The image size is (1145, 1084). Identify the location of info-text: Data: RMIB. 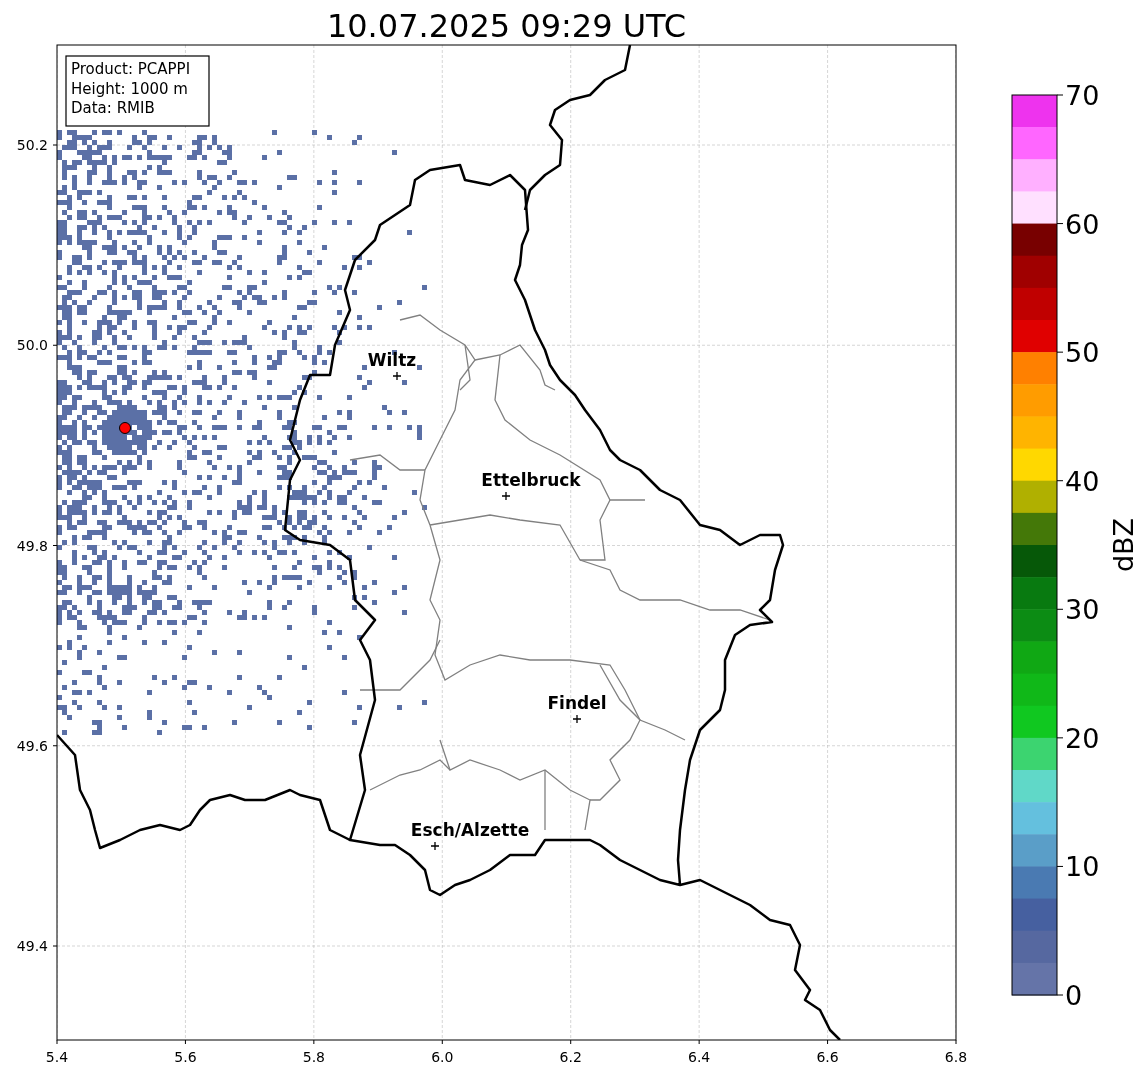
(113, 108).